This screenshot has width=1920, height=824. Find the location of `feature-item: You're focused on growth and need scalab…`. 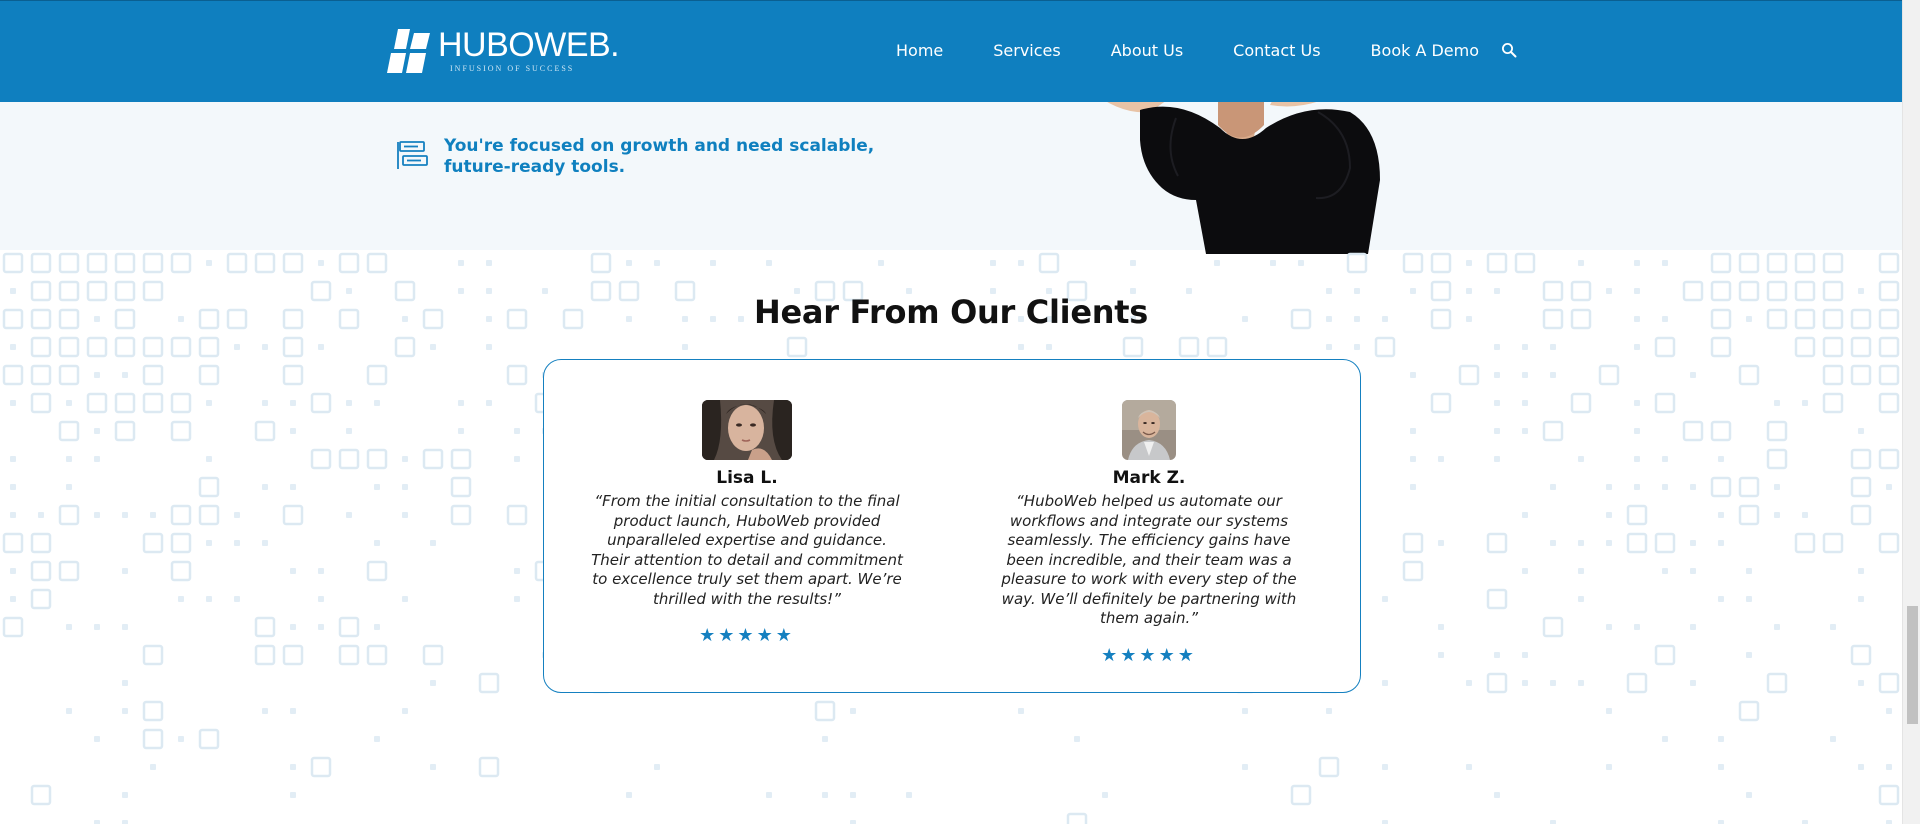

feature-item: You're focused on growth and need scalab… is located at coordinates (645, 157).